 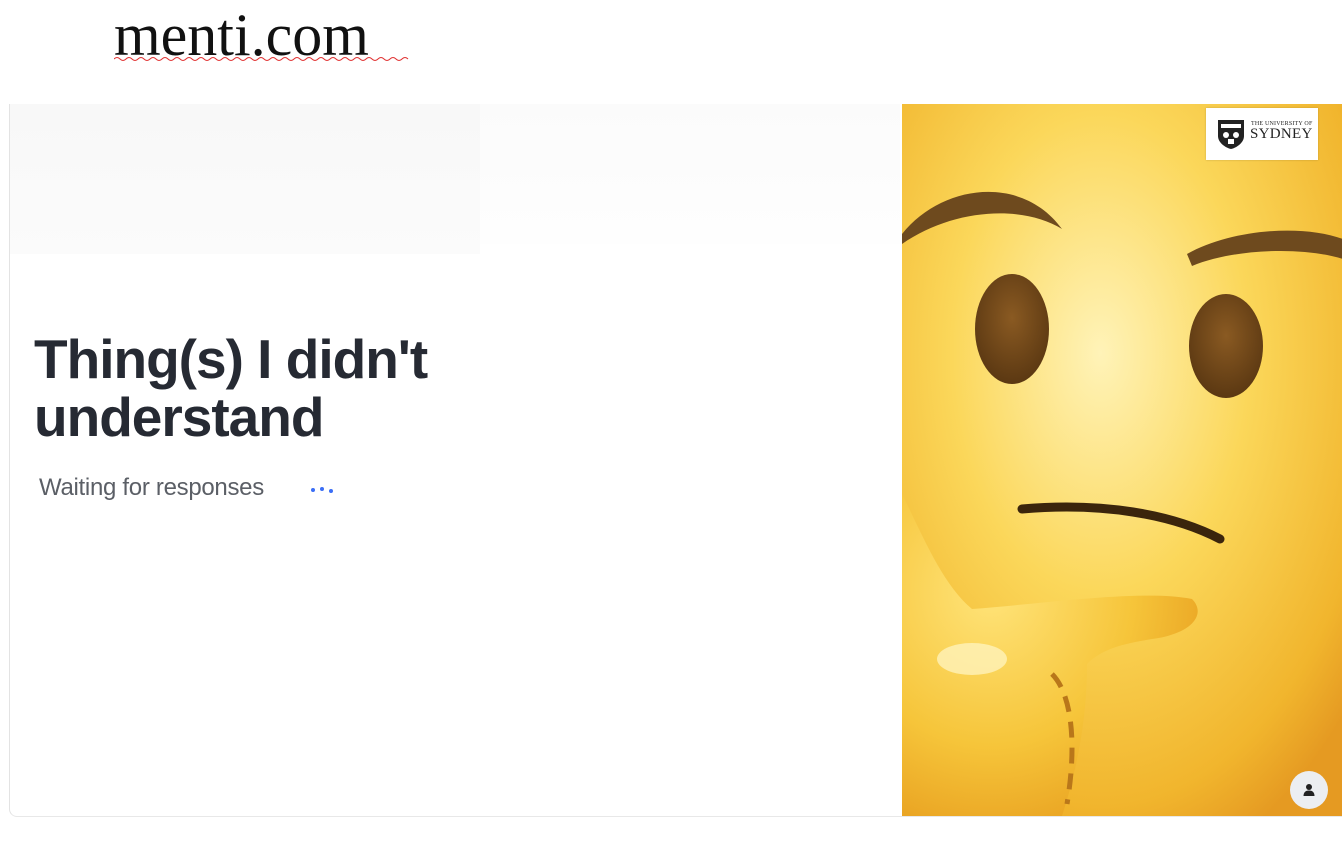 What do you see at coordinates (1281, 134) in the screenshot?
I see `logo-big-text: SYDNEY` at bounding box center [1281, 134].